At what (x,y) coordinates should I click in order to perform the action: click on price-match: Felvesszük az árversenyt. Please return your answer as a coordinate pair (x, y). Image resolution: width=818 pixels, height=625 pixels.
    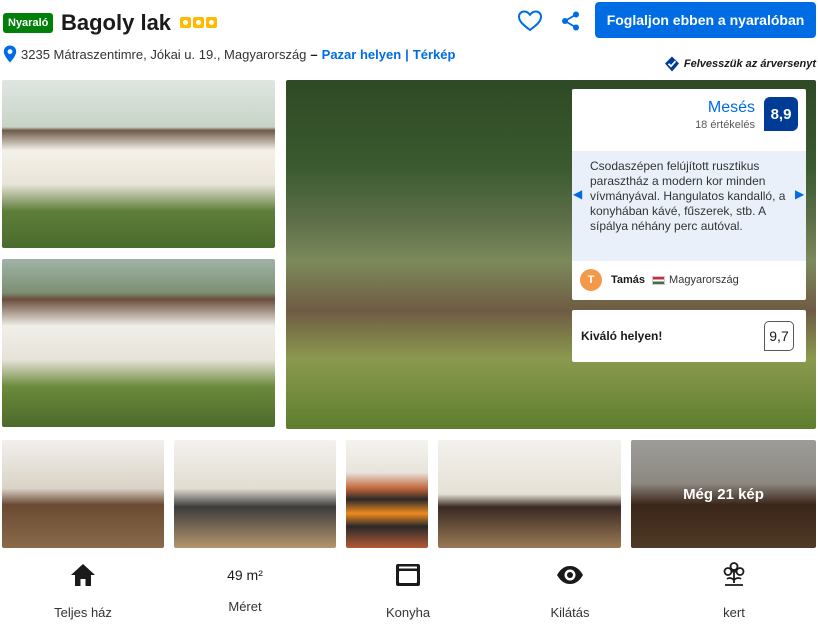
    Looking at the image, I should click on (740, 64).